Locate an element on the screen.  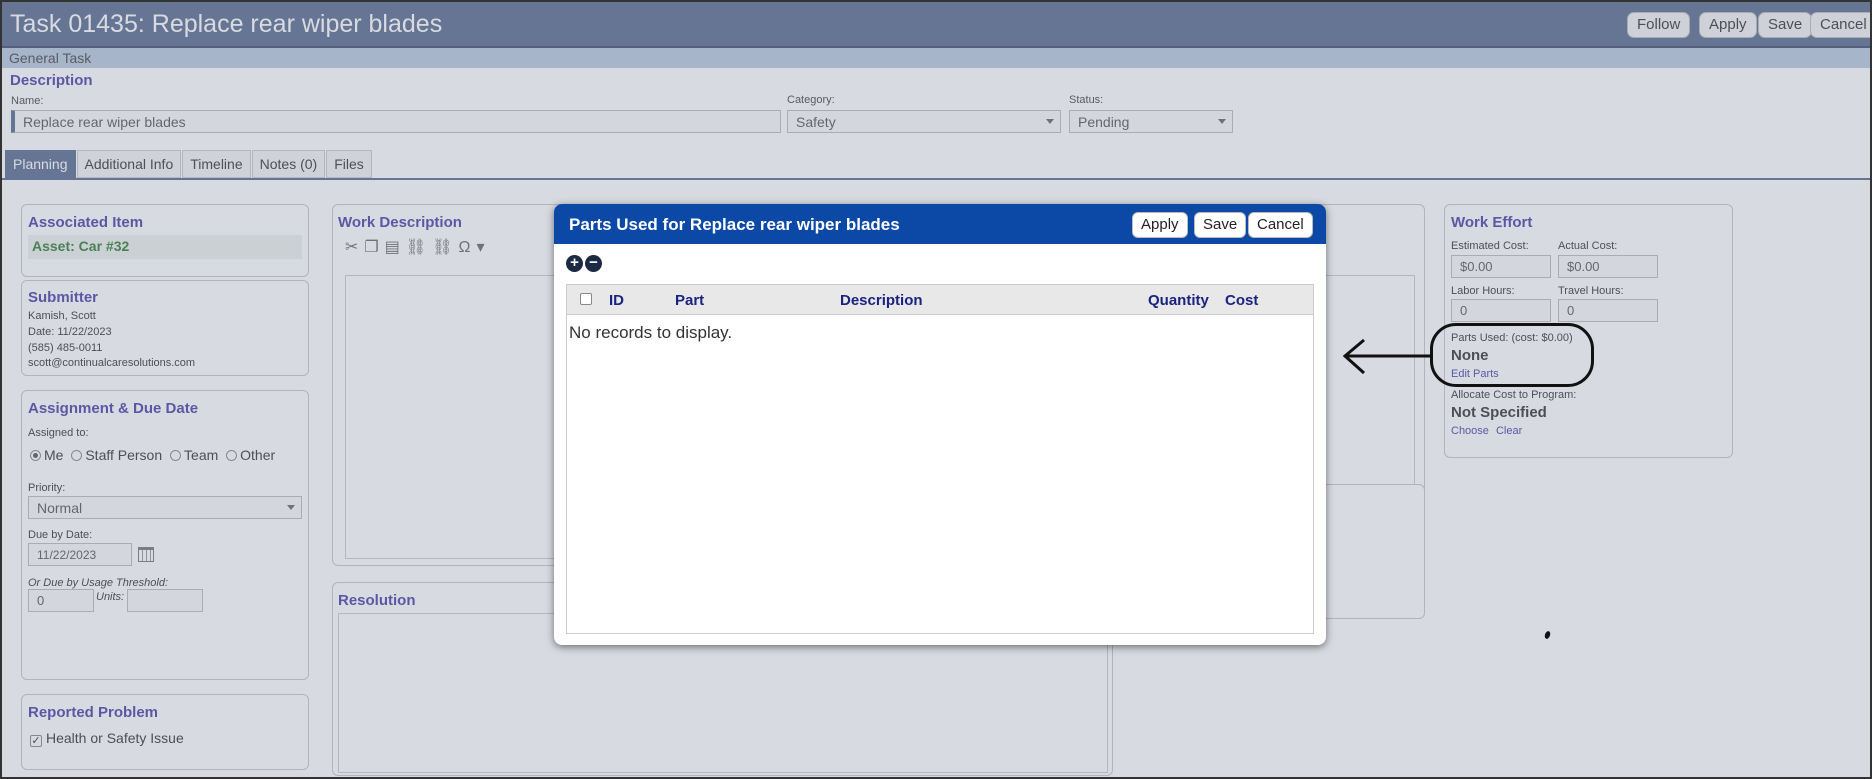
dialog-apply-button: Apply is located at coordinates (1160, 225).